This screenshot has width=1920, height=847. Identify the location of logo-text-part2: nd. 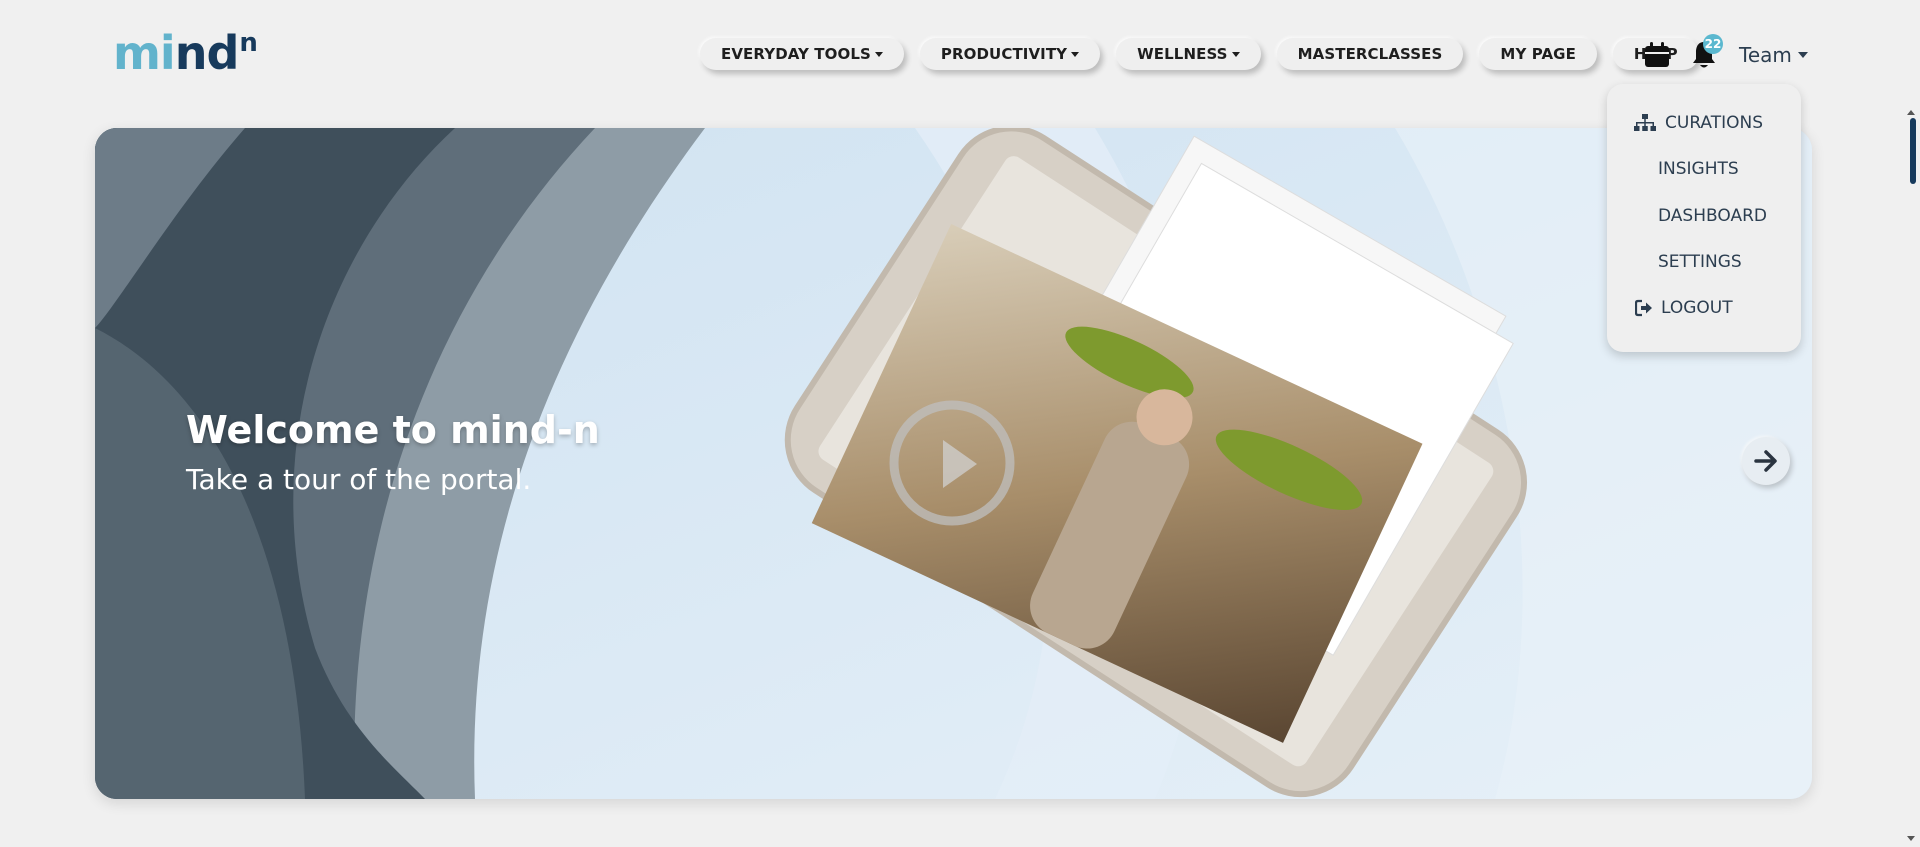
(207, 53).